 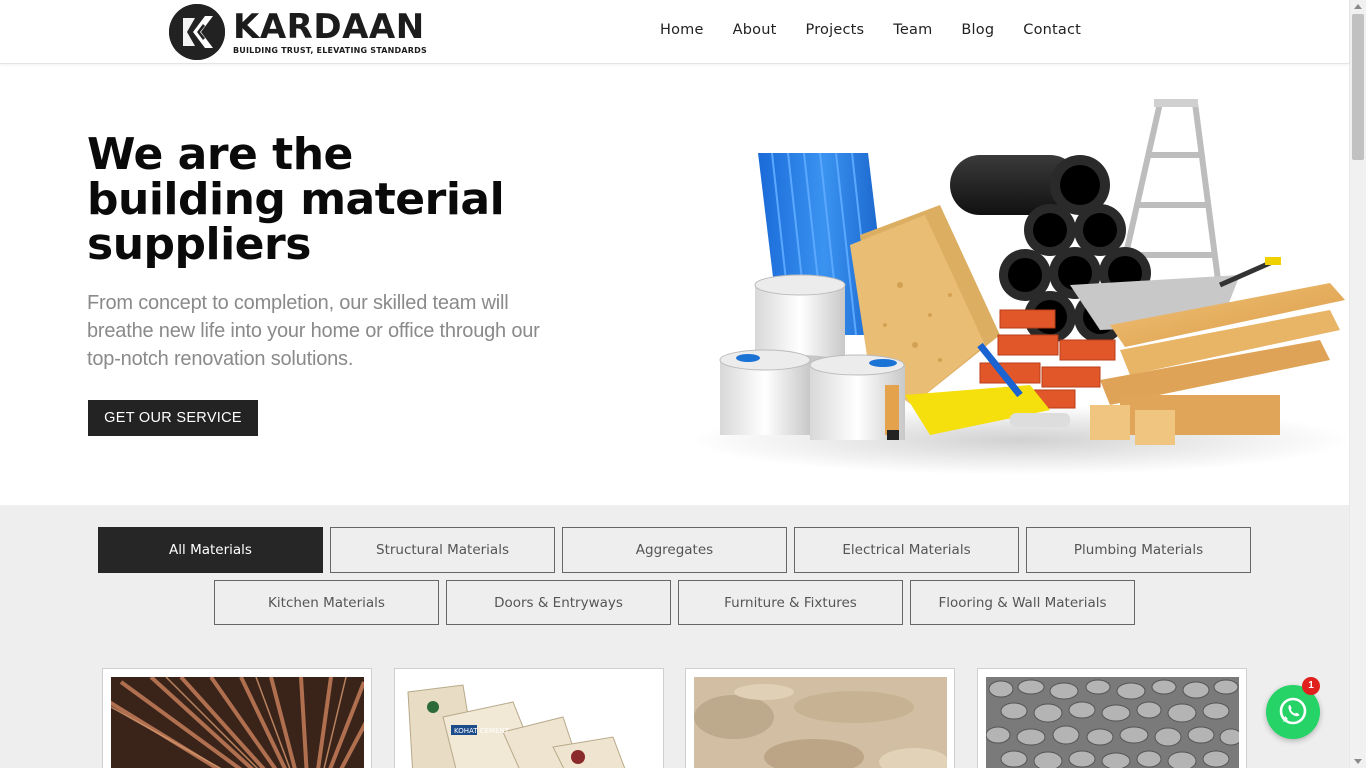 I want to click on filter-doors-entryways: Doors & Entryways, so click(x=558, y=602).